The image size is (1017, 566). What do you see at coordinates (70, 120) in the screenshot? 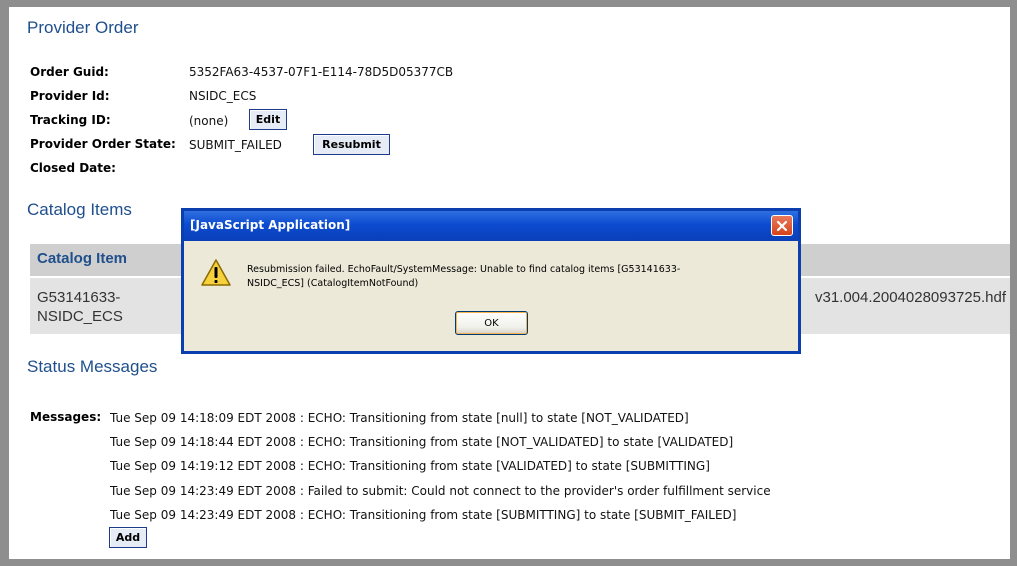
I see `tracking-id-label: Tracking ID:` at bounding box center [70, 120].